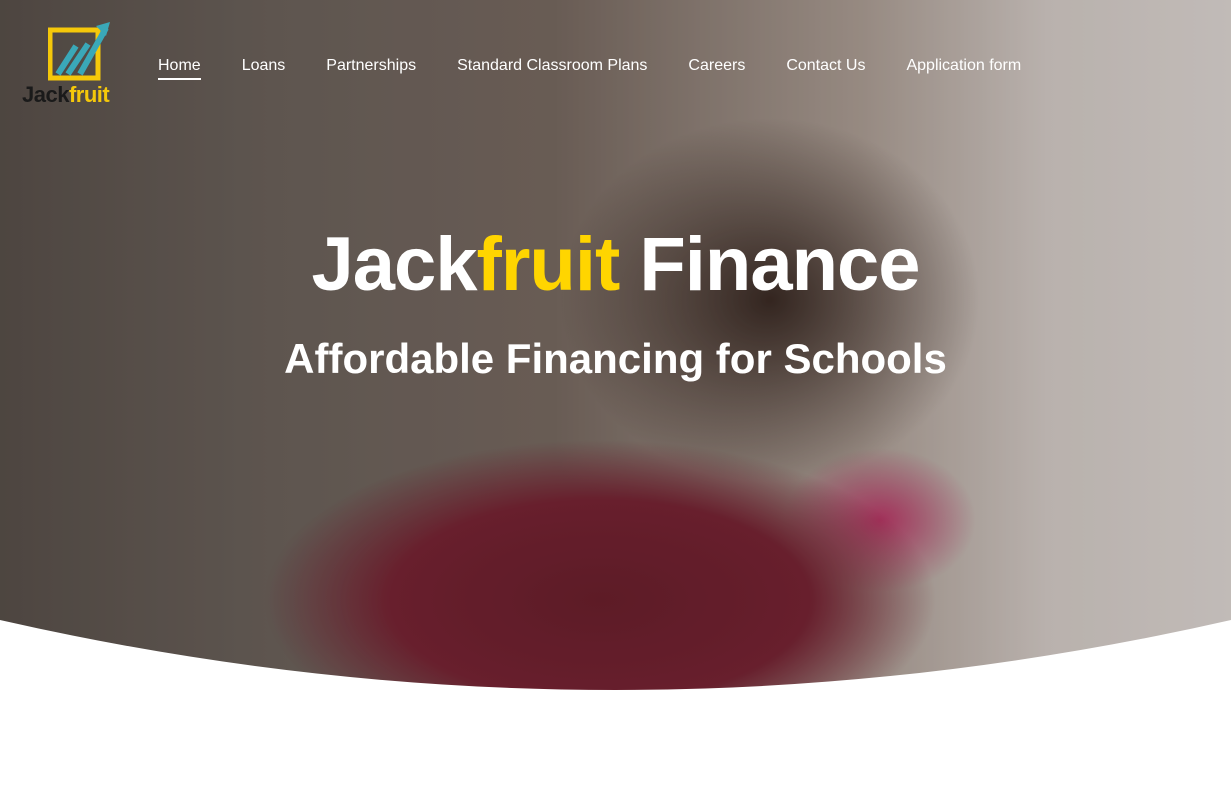 This screenshot has height=785, width=1231. Describe the element at coordinates (615, 358) in the screenshot. I see `hero-subtitle: Affordable Financing for Schools` at that location.